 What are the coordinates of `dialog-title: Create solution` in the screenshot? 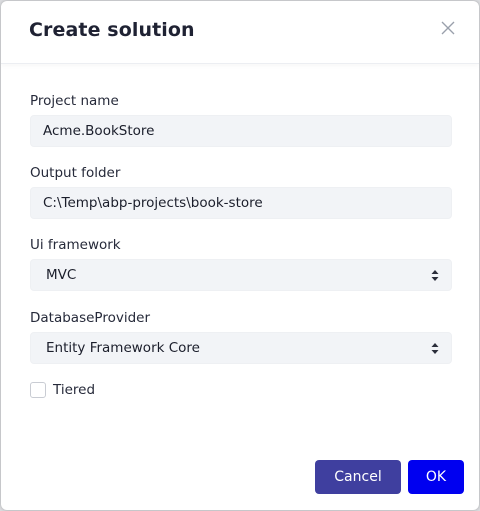 It's located at (112, 30).